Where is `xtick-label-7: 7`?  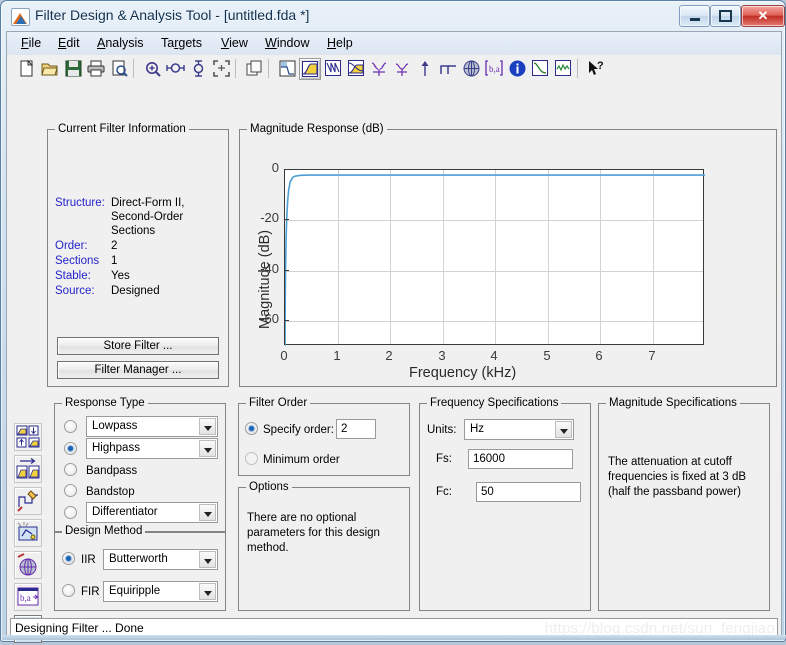
xtick-label-7: 7 is located at coordinates (652, 355).